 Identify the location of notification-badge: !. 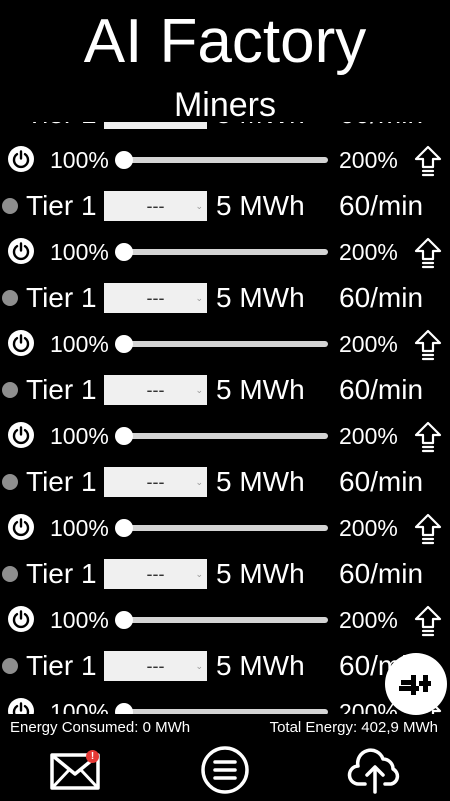
(92, 756).